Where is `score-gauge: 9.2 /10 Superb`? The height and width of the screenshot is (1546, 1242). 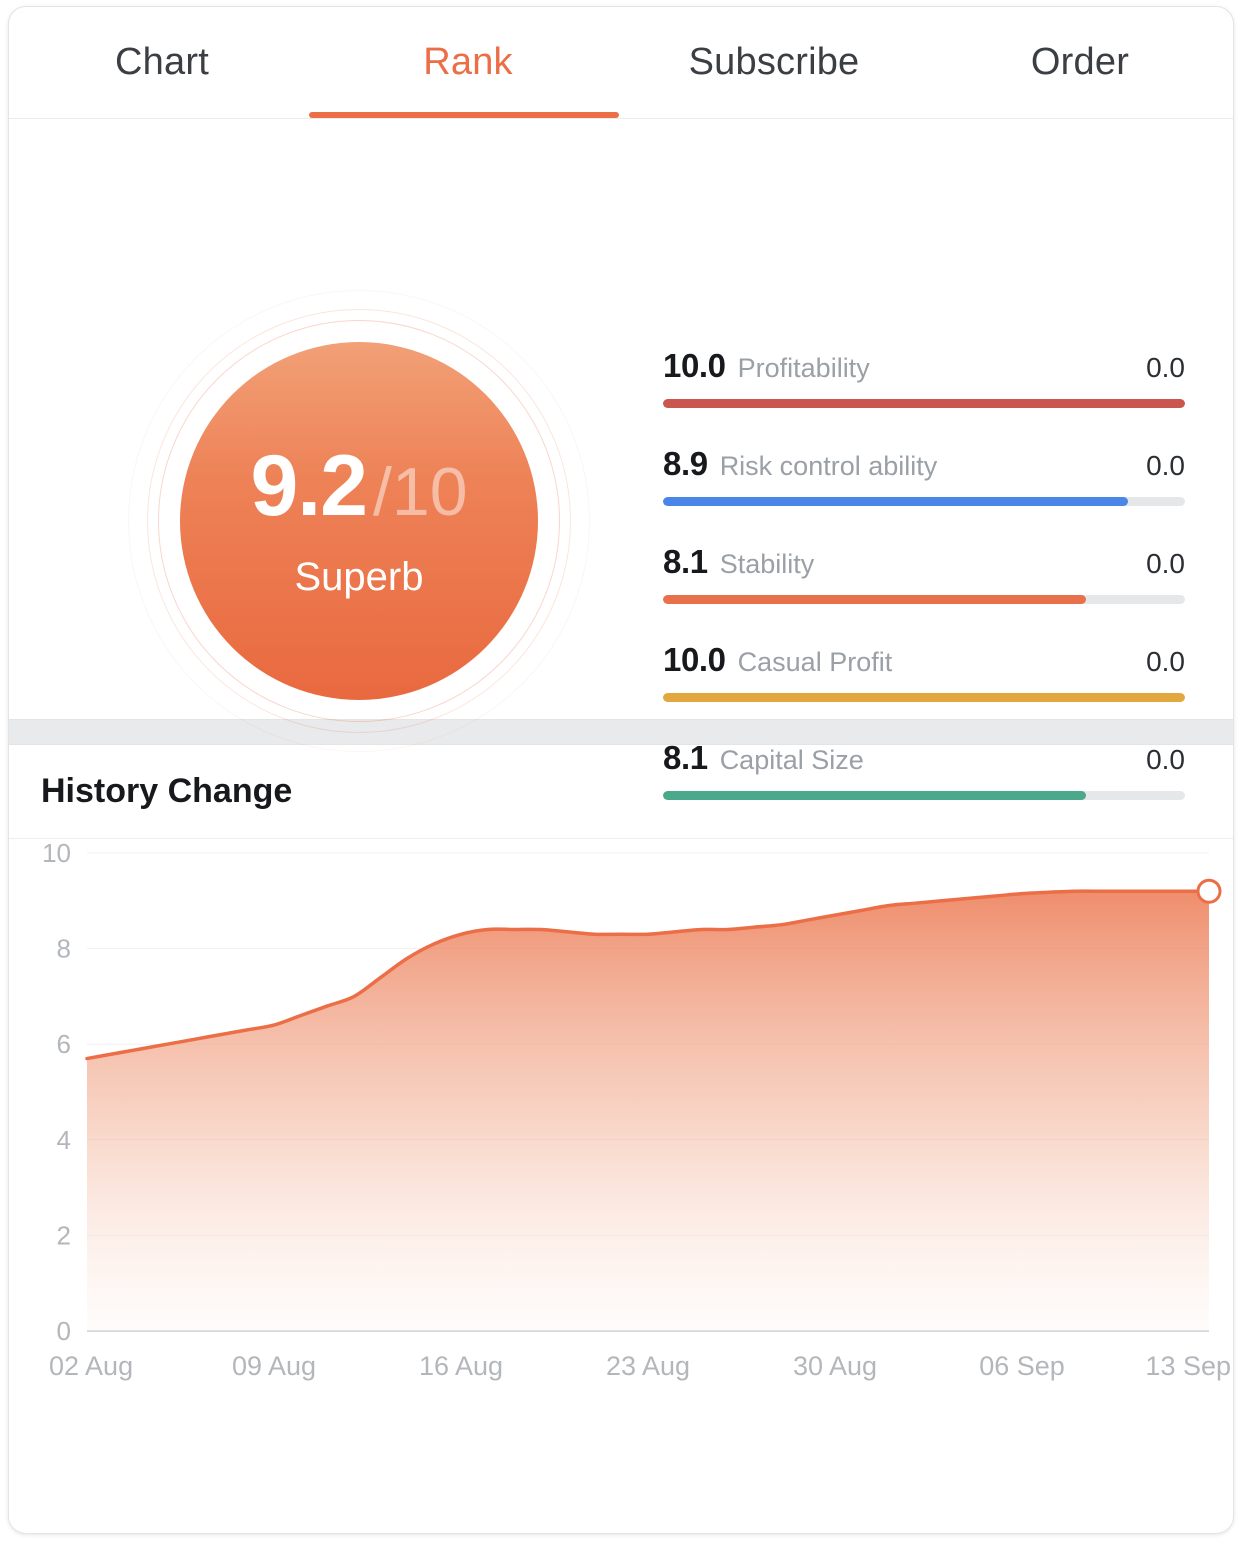
score-gauge: 9.2 /10 Superb is located at coordinates (359, 521).